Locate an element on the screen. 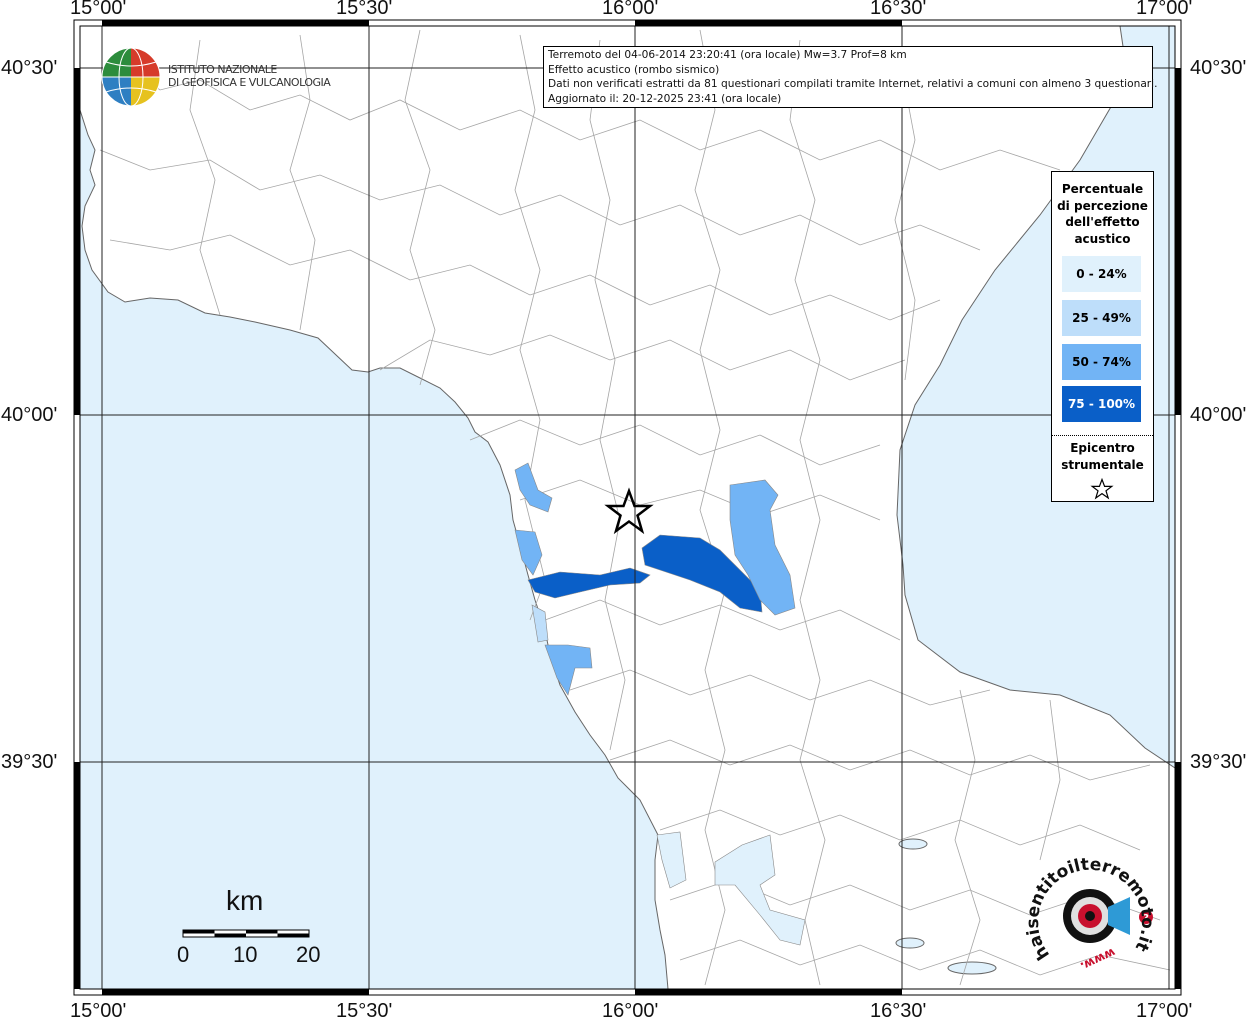  lon-label-bottom-3: 16°00' is located at coordinates (630, 1011).